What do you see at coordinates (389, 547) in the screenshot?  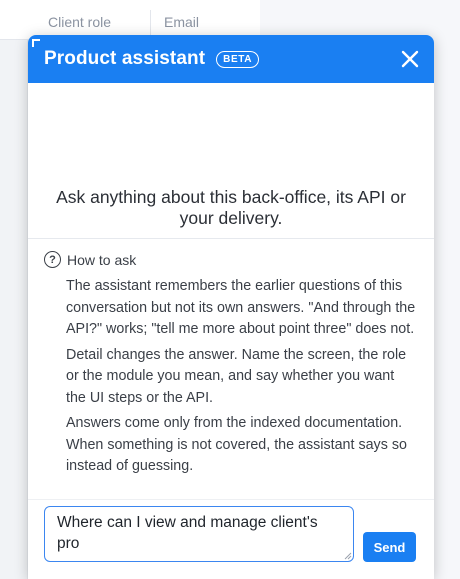 I see `send-button: Send` at bounding box center [389, 547].